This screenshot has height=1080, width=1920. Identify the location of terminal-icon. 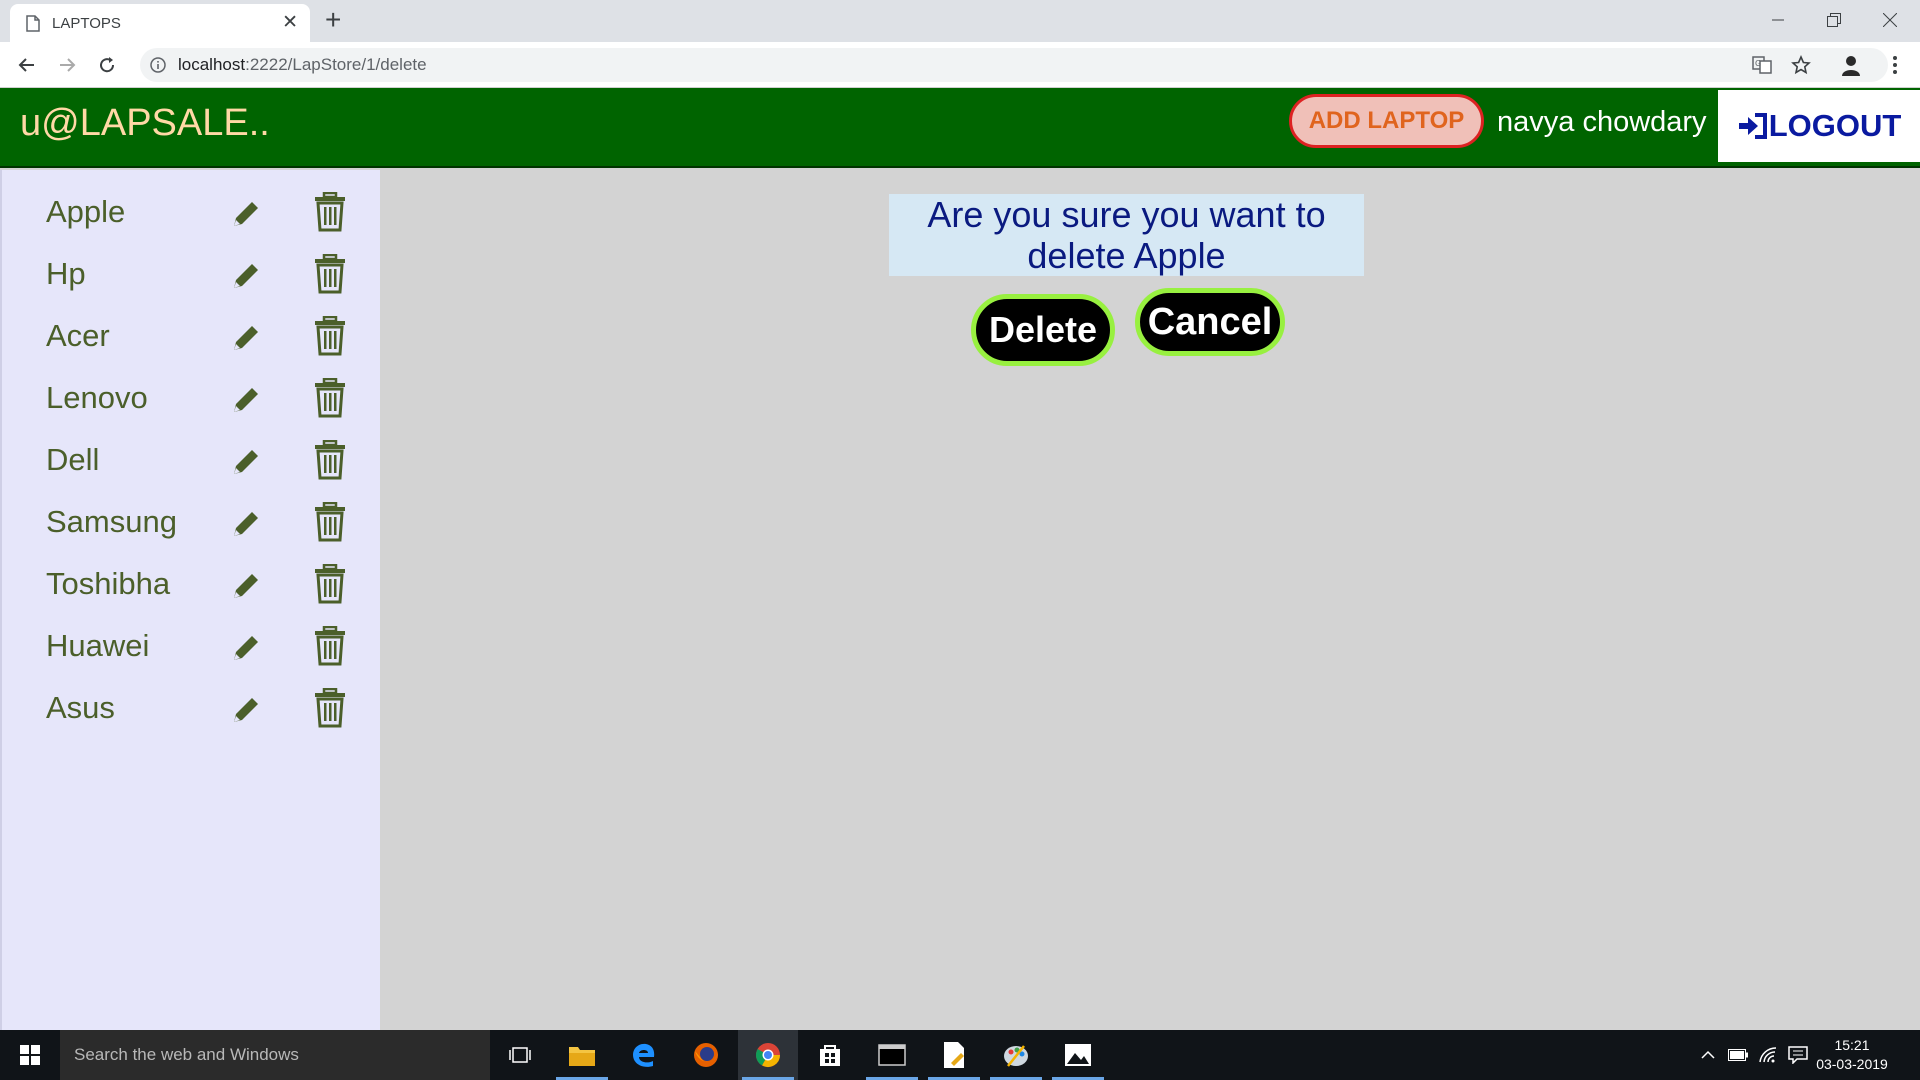
(892, 1055).